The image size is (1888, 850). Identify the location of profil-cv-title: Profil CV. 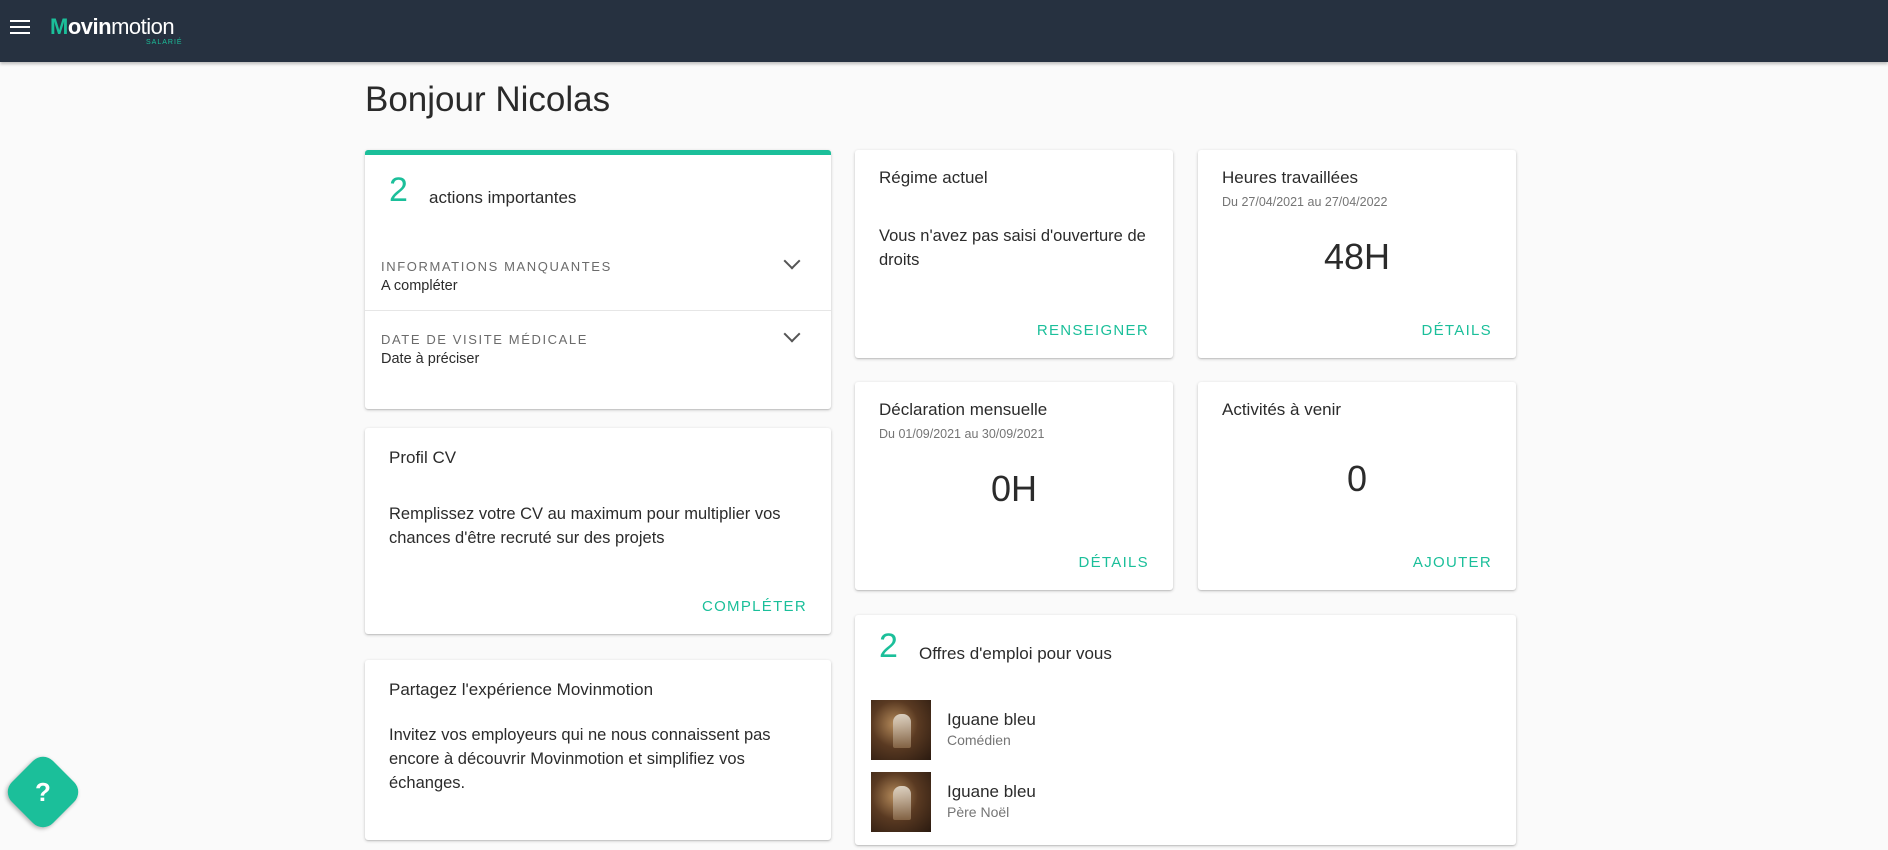
(423, 457).